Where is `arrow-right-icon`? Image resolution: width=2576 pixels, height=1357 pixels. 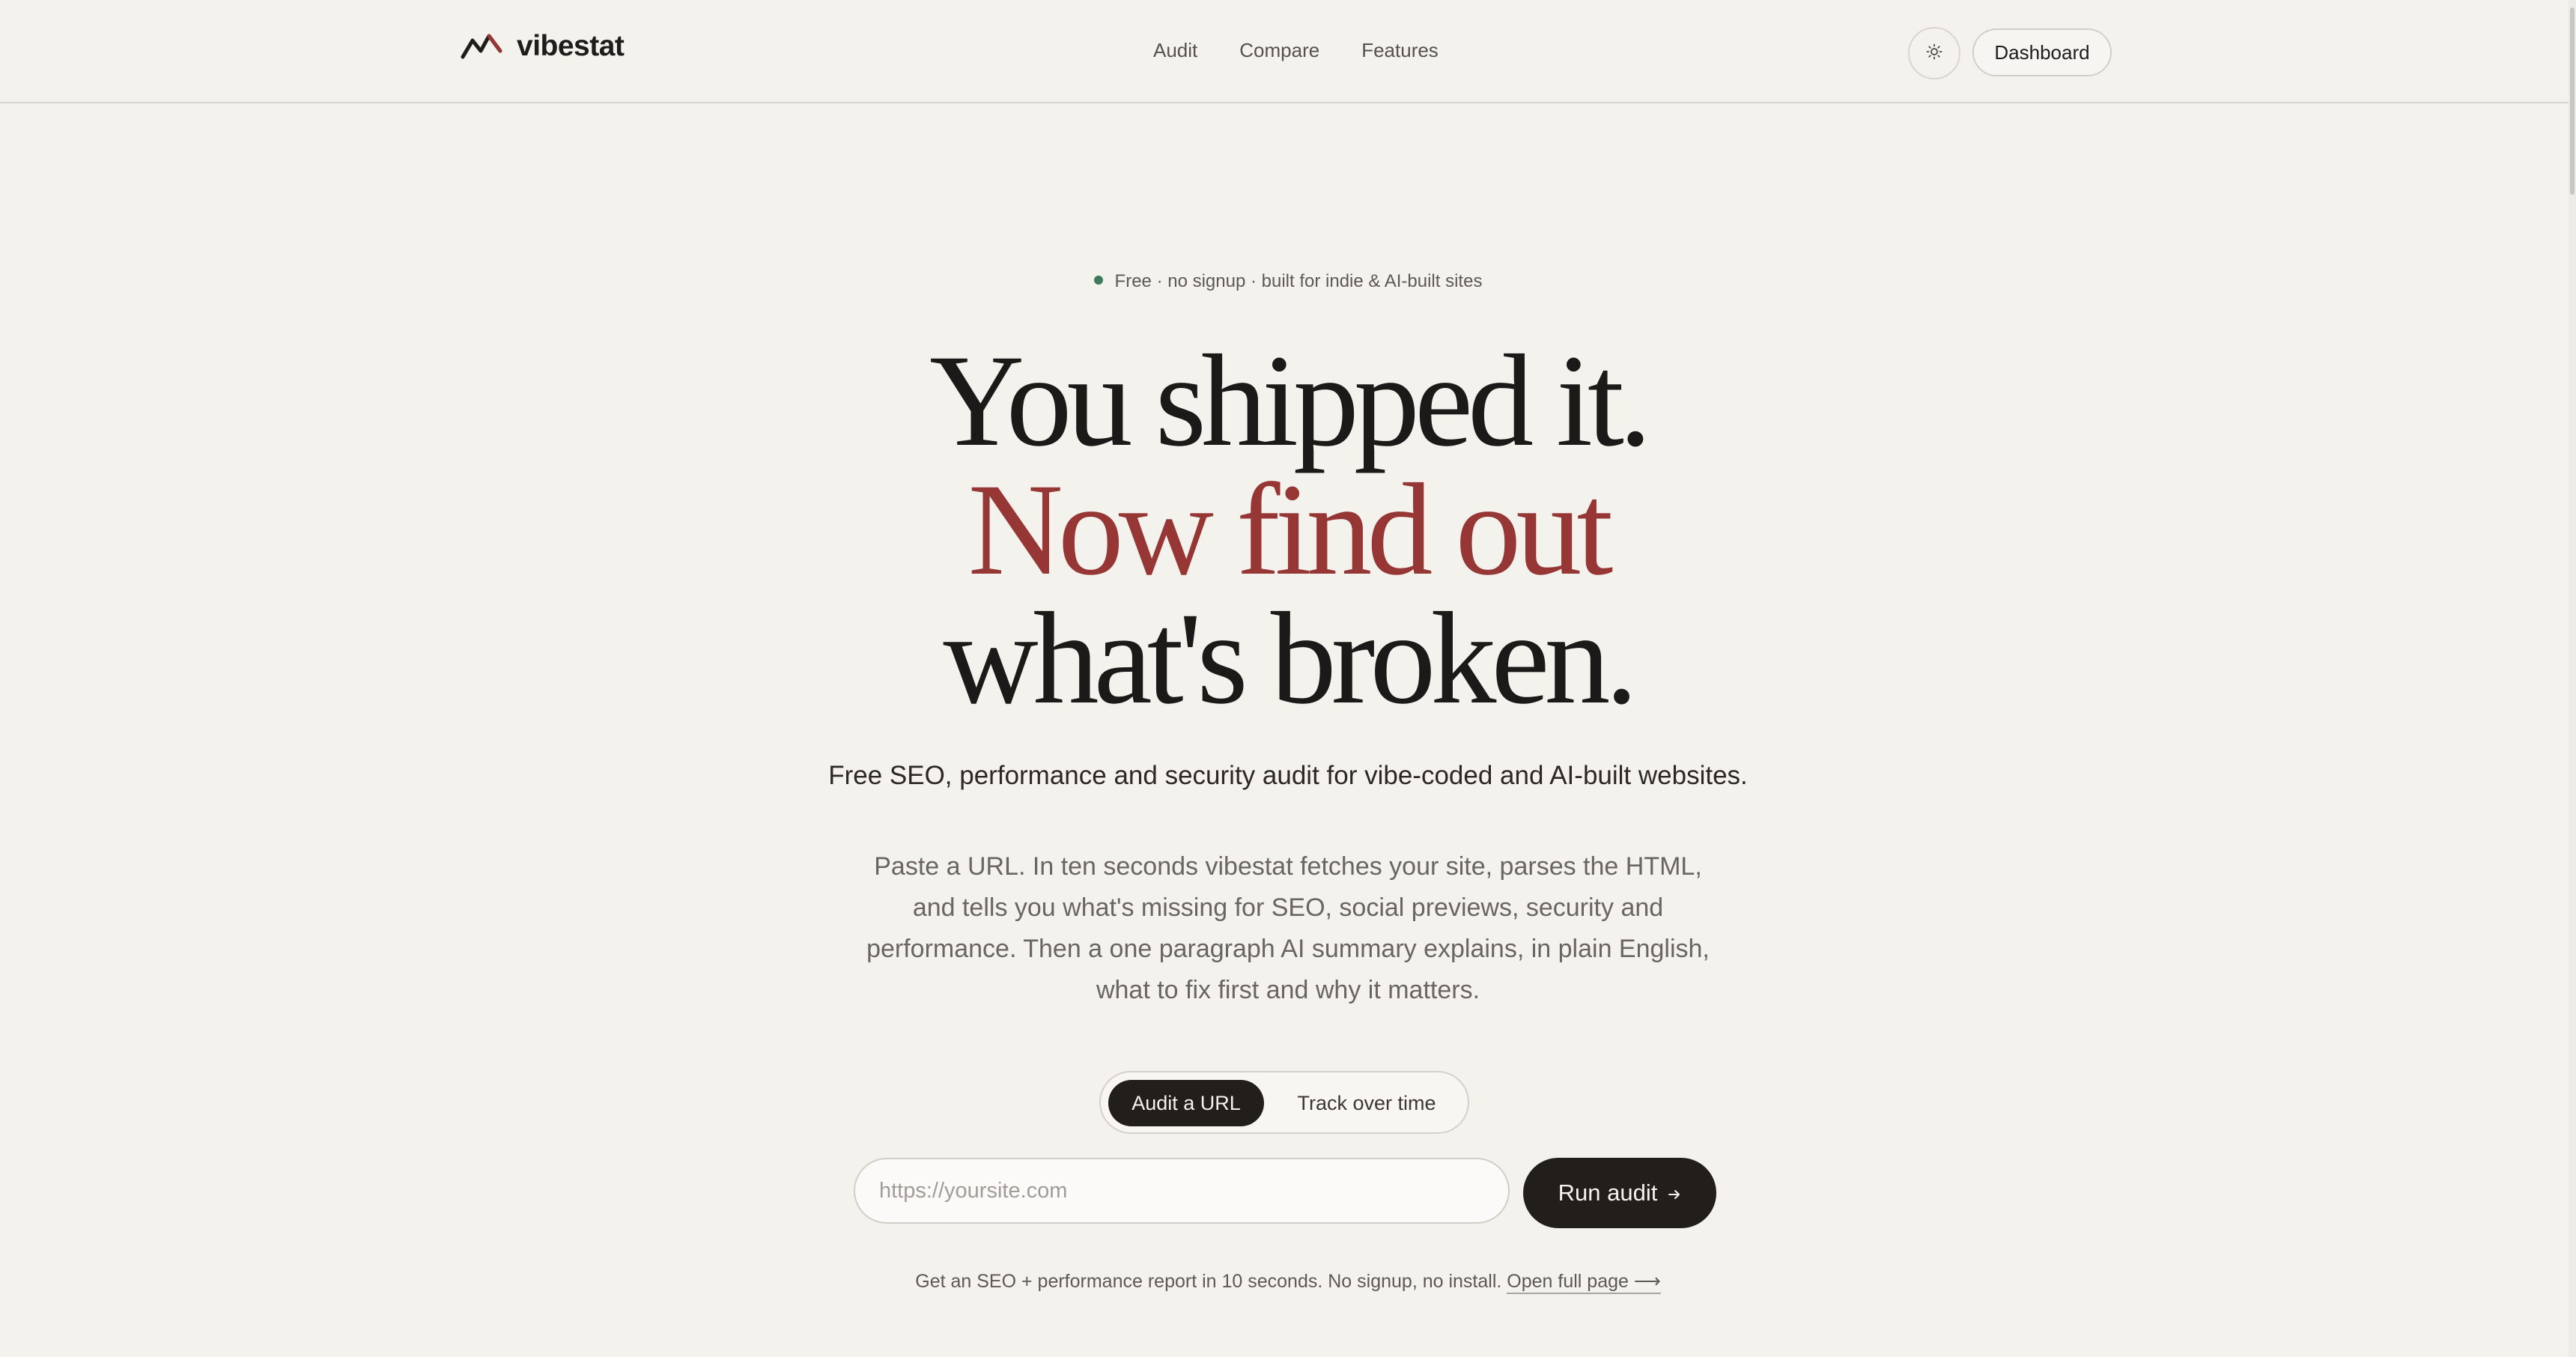
arrow-right-icon is located at coordinates (1674, 1193).